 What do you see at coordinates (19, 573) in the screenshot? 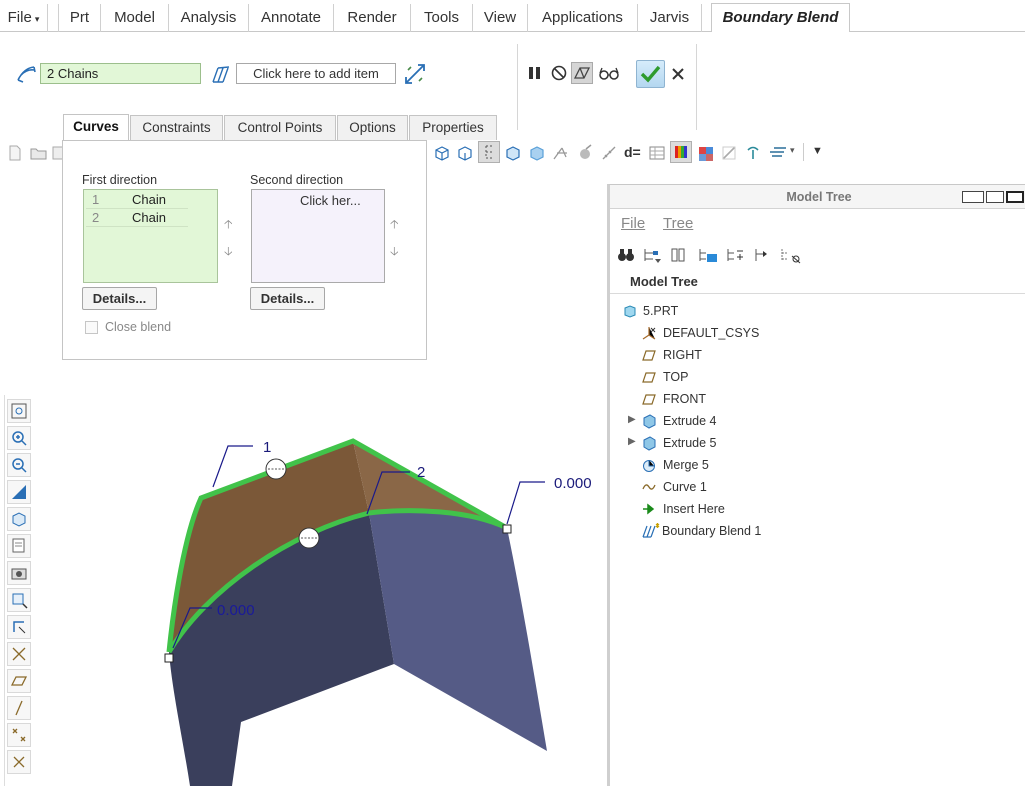
I see `camera-button` at bounding box center [19, 573].